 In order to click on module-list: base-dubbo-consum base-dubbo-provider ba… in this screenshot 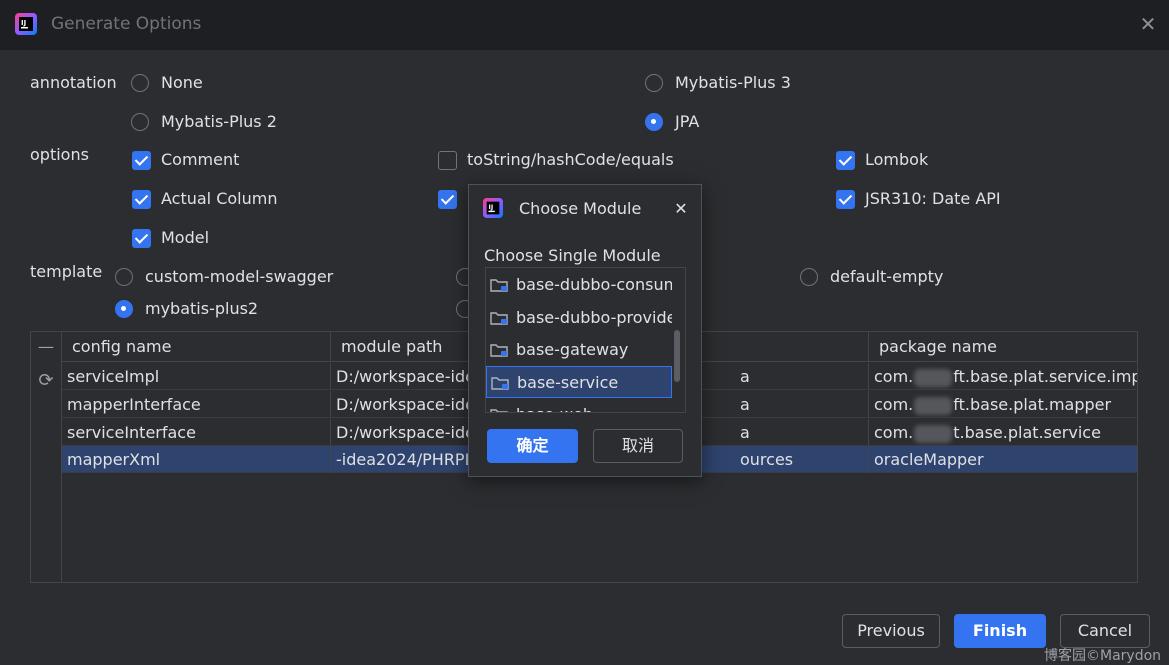, I will do `click(585, 340)`.